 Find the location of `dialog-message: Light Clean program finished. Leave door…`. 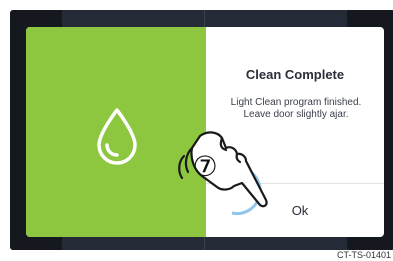

dialog-message: Light Clean program finished. Leave door… is located at coordinates (296, 108).